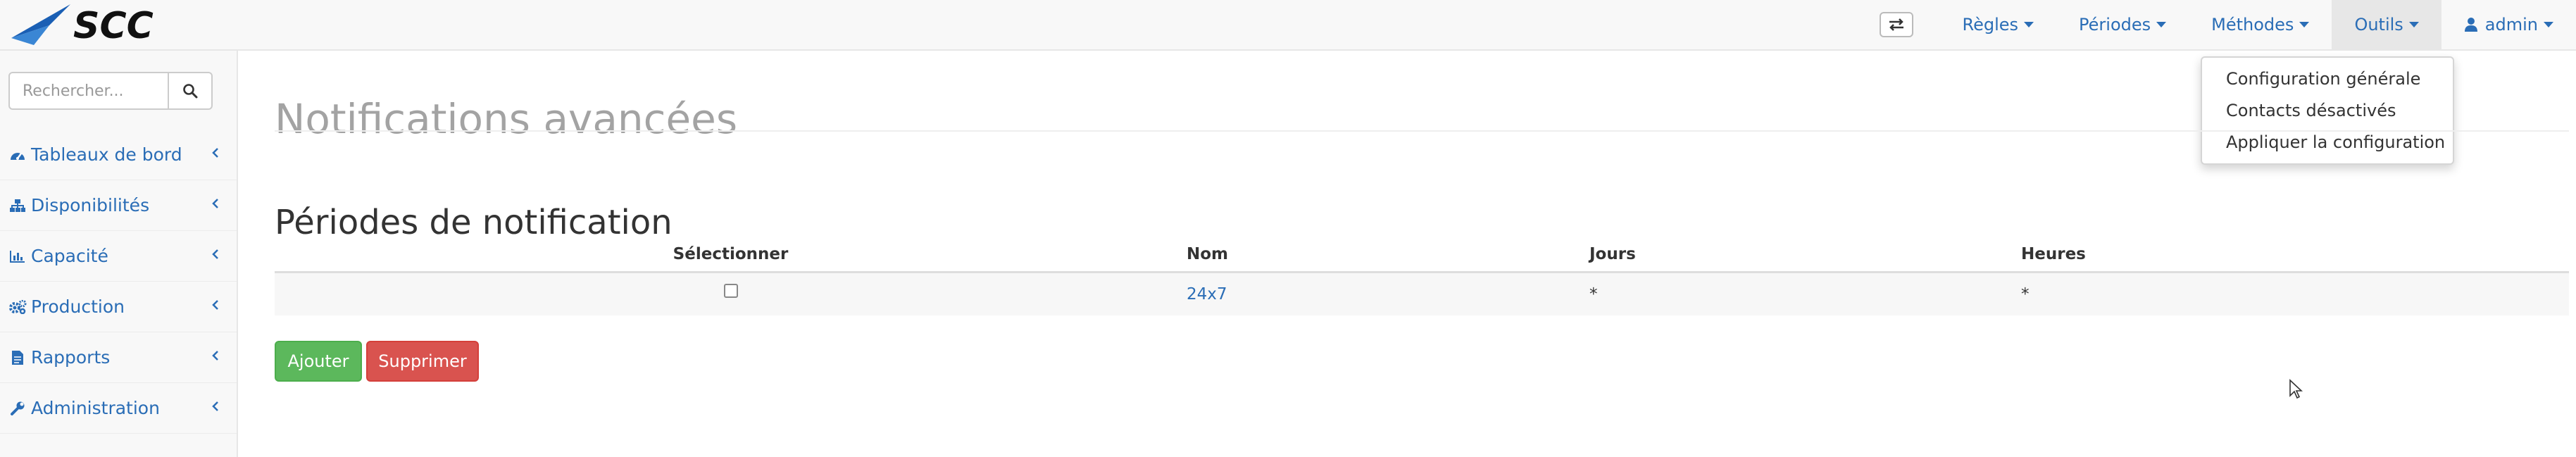 The width and height of the screenshot is (2576, 457). What do you see at coordinates (95, 408) in the screenshot?
I see `sidebar-item-label: Administration` at bounding box center [95, 408].